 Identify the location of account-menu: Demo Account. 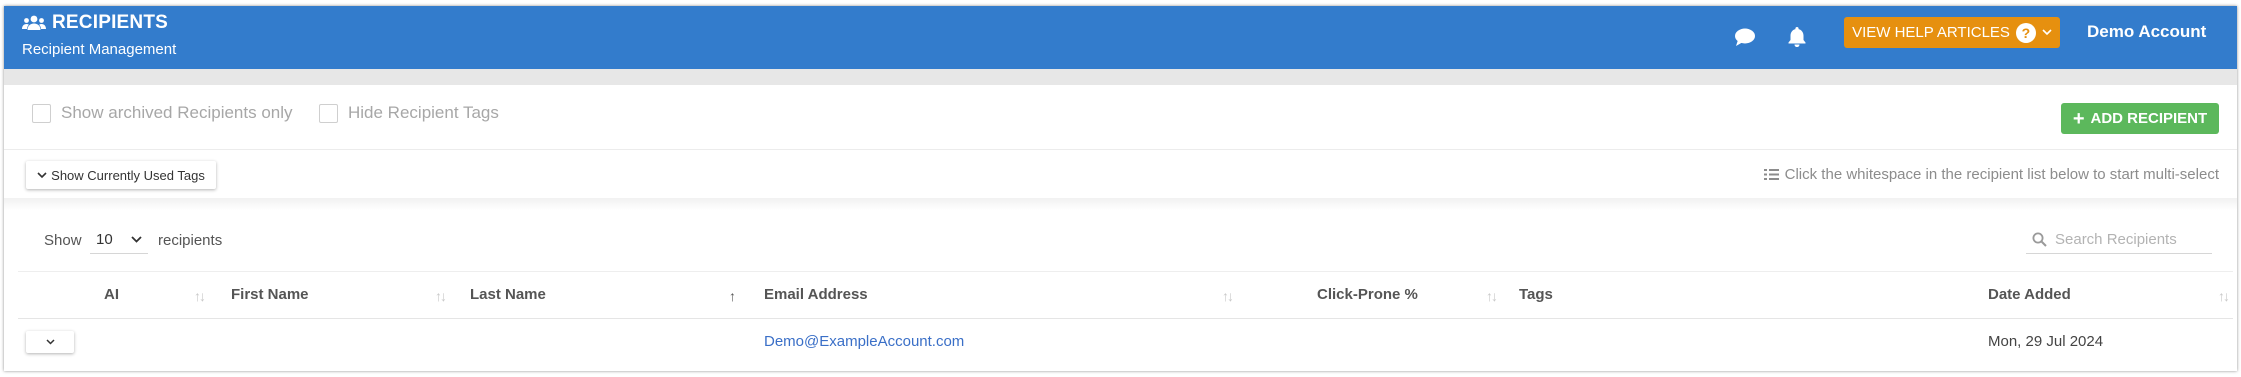
(2146, 32).